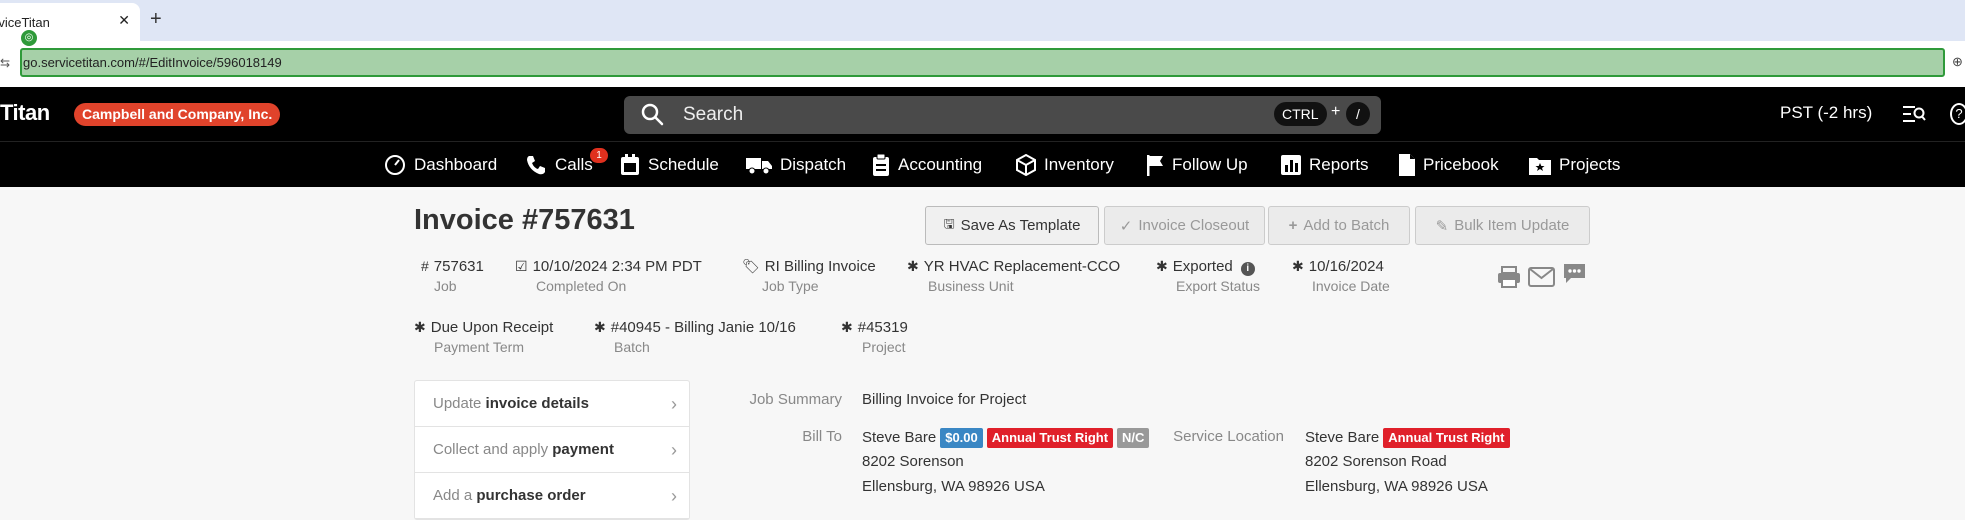  What do you see at coordinates (674, 404) in the screenshot?
I see `chevron-right-icon: ›` at bounding box center [674, 404].